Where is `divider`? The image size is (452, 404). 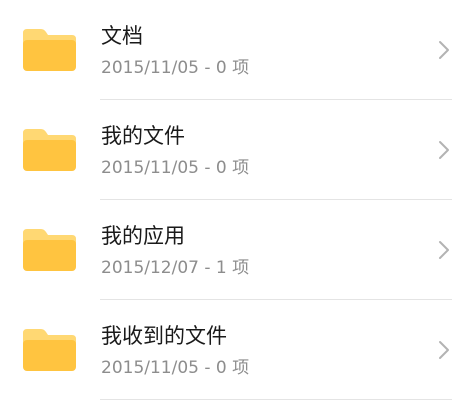 divider is located at coordinates (276, 399).